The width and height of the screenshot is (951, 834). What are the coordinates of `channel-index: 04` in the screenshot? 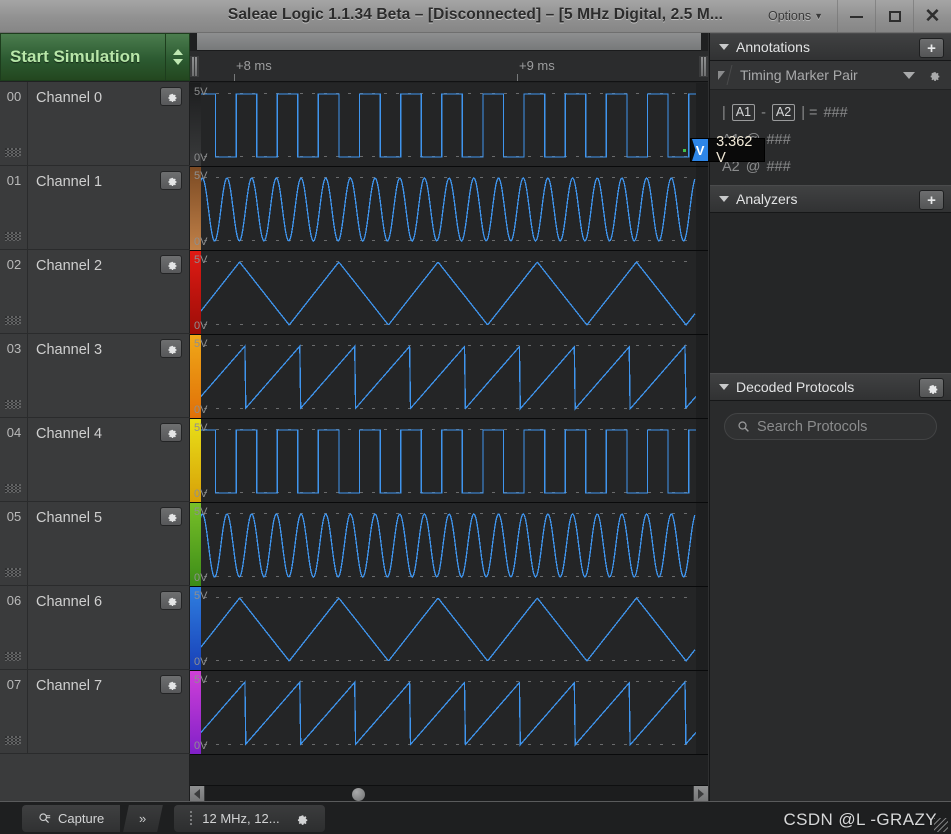 It's located at (14, 432).